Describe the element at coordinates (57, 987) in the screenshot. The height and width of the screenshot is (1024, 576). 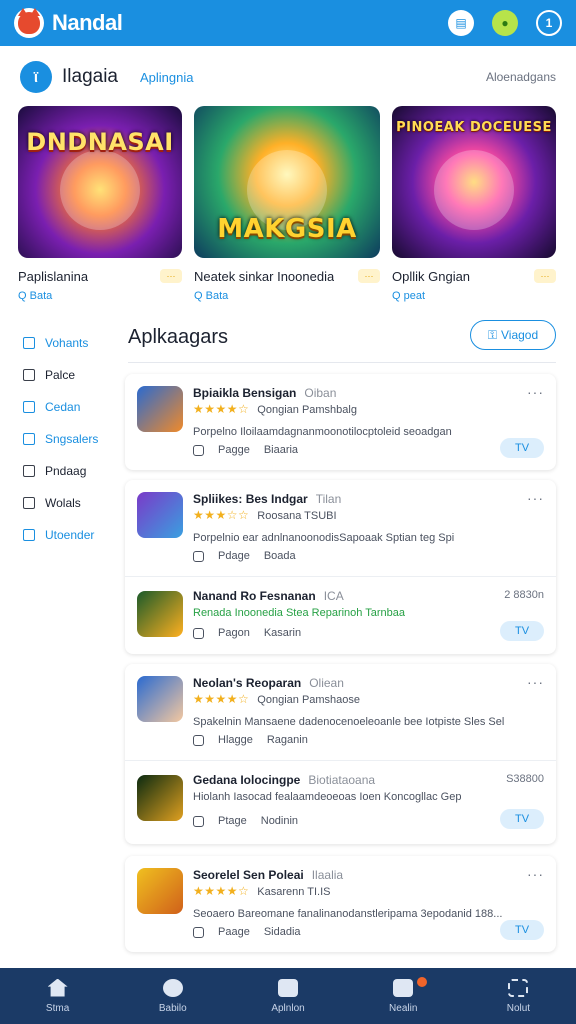
I see `home-icon` at that location.